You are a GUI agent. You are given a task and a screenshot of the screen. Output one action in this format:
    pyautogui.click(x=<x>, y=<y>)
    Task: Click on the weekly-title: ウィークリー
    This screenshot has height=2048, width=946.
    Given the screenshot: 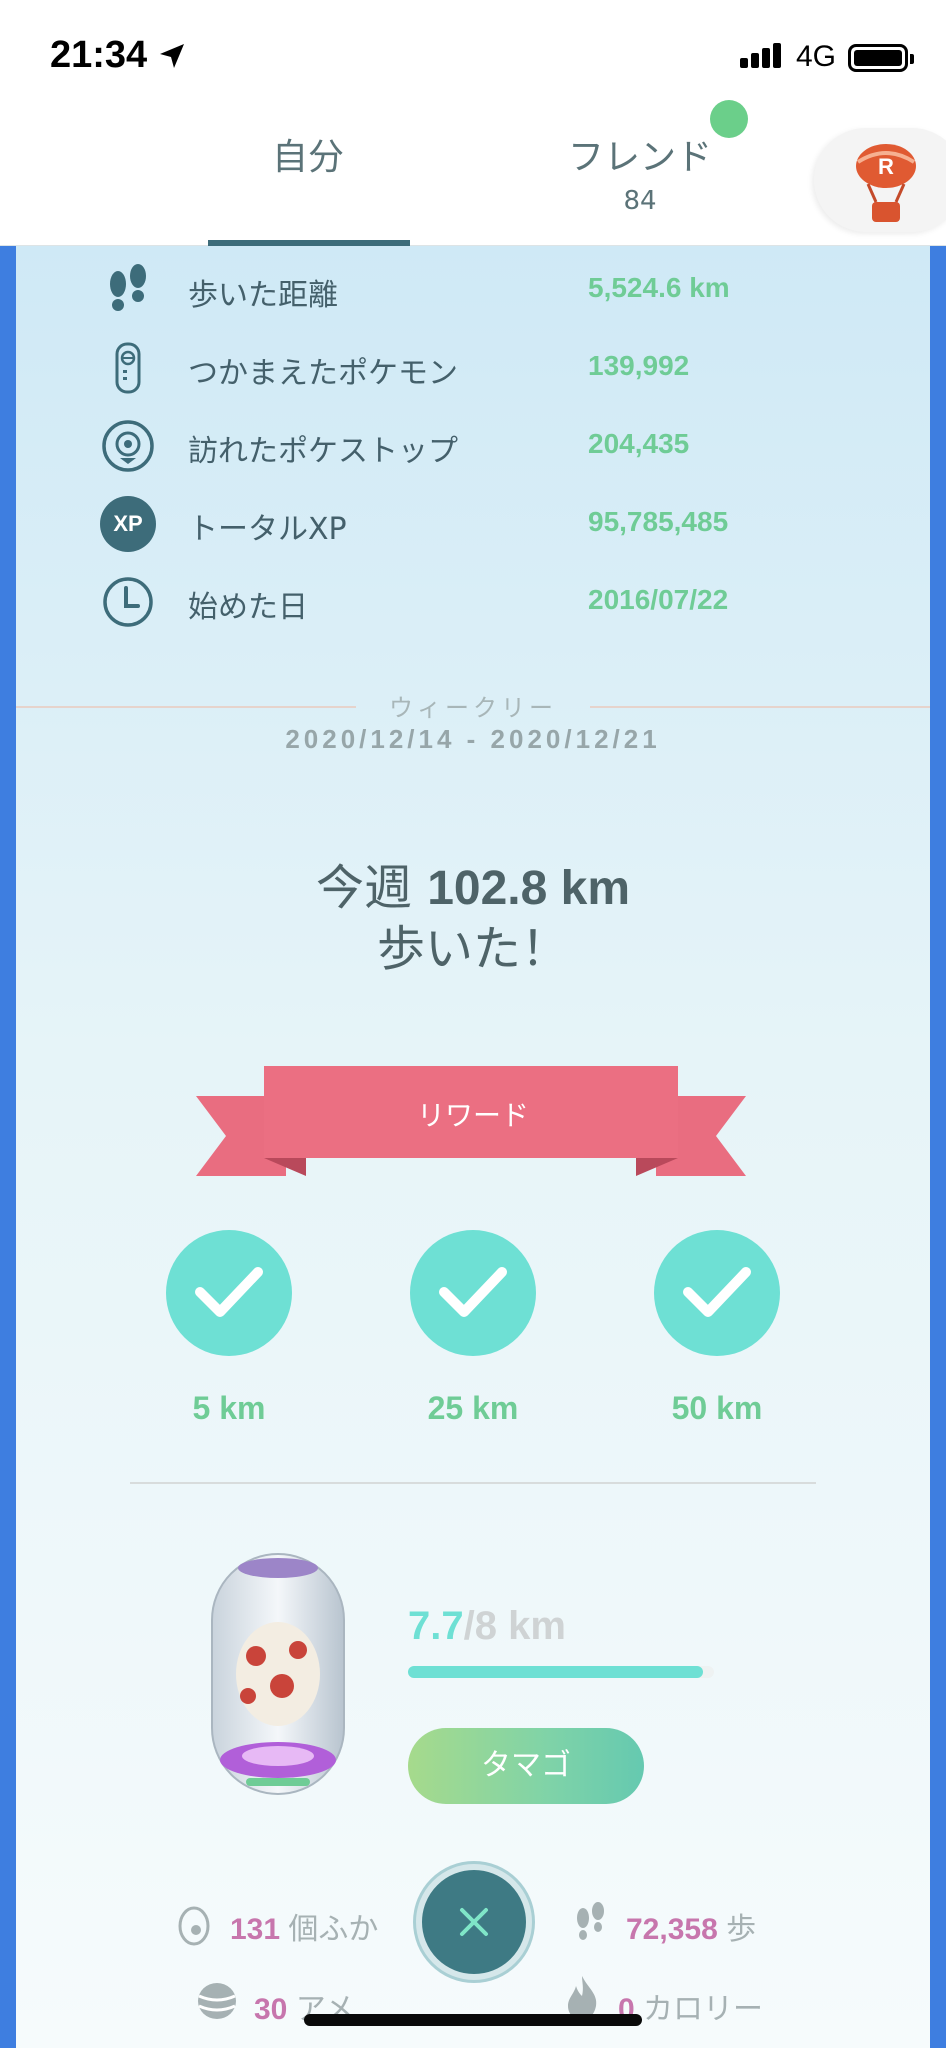 What is the action you would take?
    pyautogui.click(x=473, y=708)
    